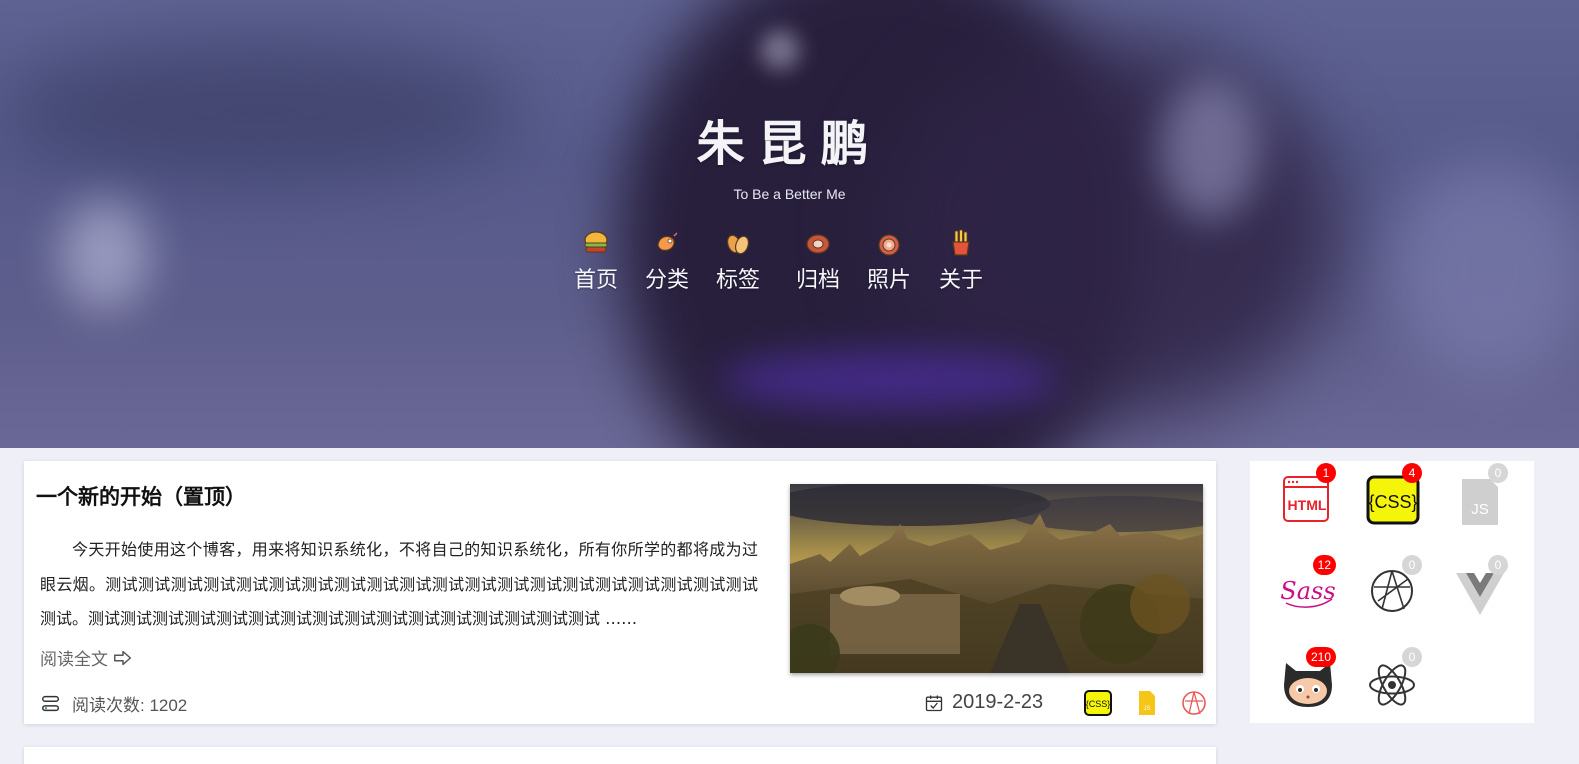 The image size is (1579, 764). Describe the element at coordinates (1480, 495) in the screenshot. I see `skill-js: JS 0` at that location.